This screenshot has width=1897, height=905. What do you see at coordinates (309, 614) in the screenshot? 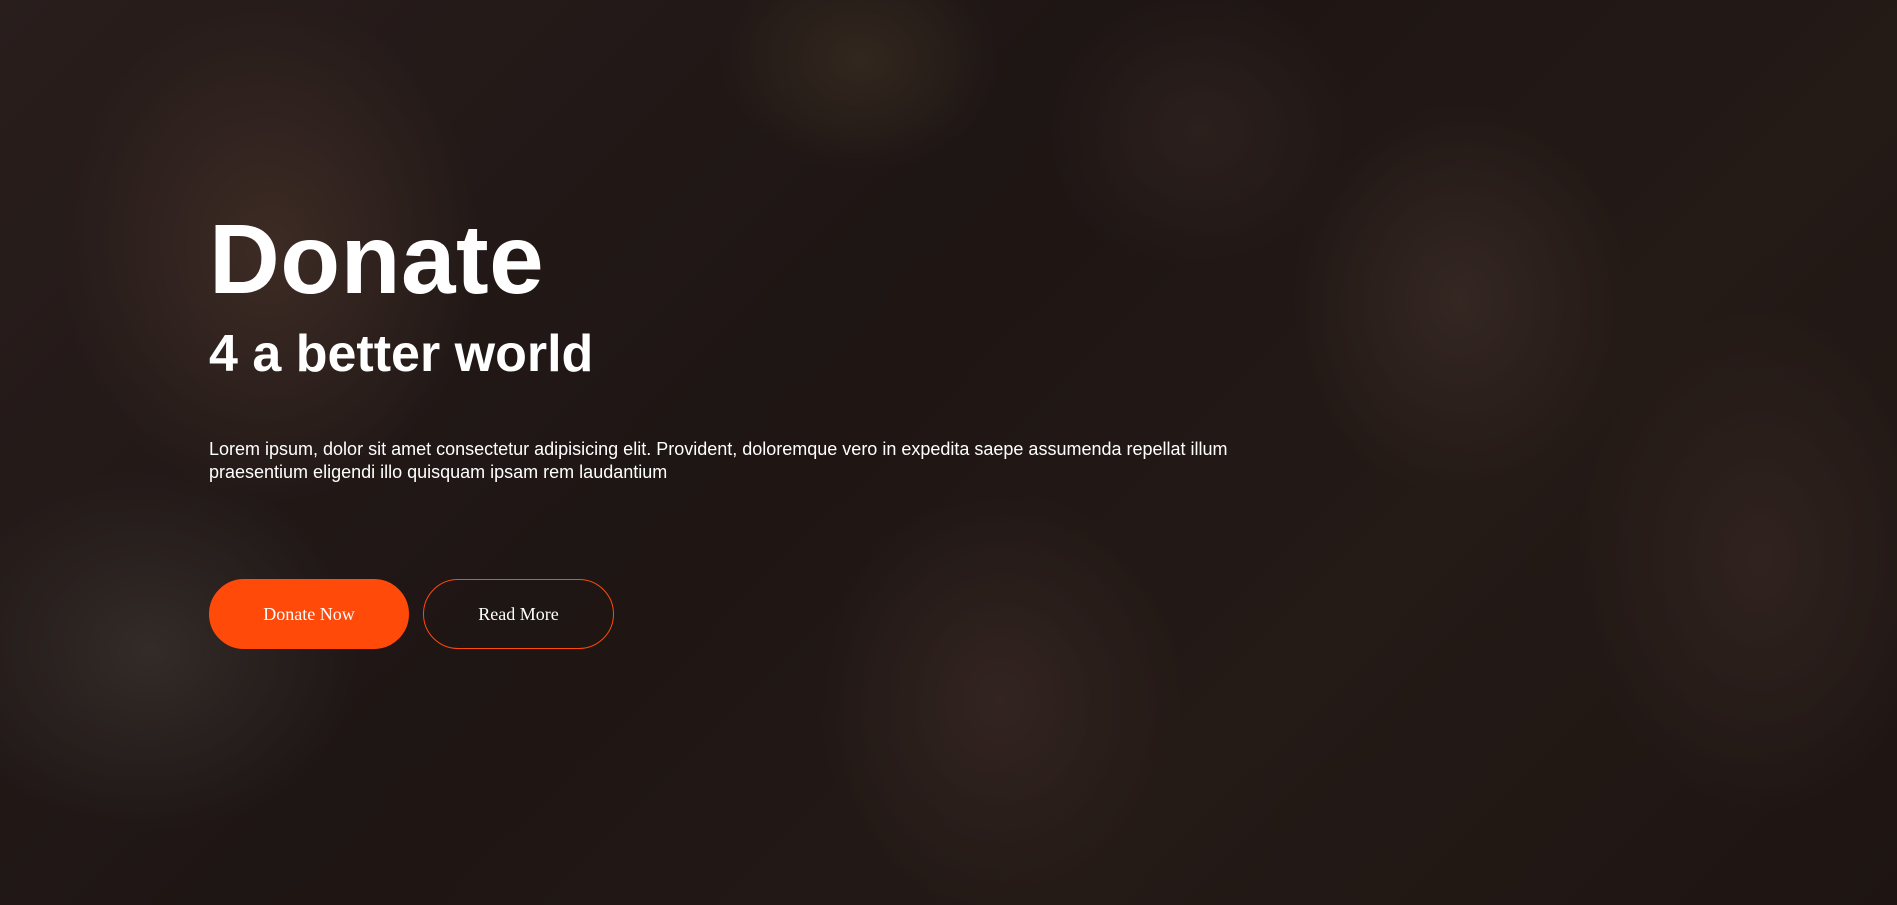
I see `donate-now-button: Donate Now` at bounding box center [309, 614].